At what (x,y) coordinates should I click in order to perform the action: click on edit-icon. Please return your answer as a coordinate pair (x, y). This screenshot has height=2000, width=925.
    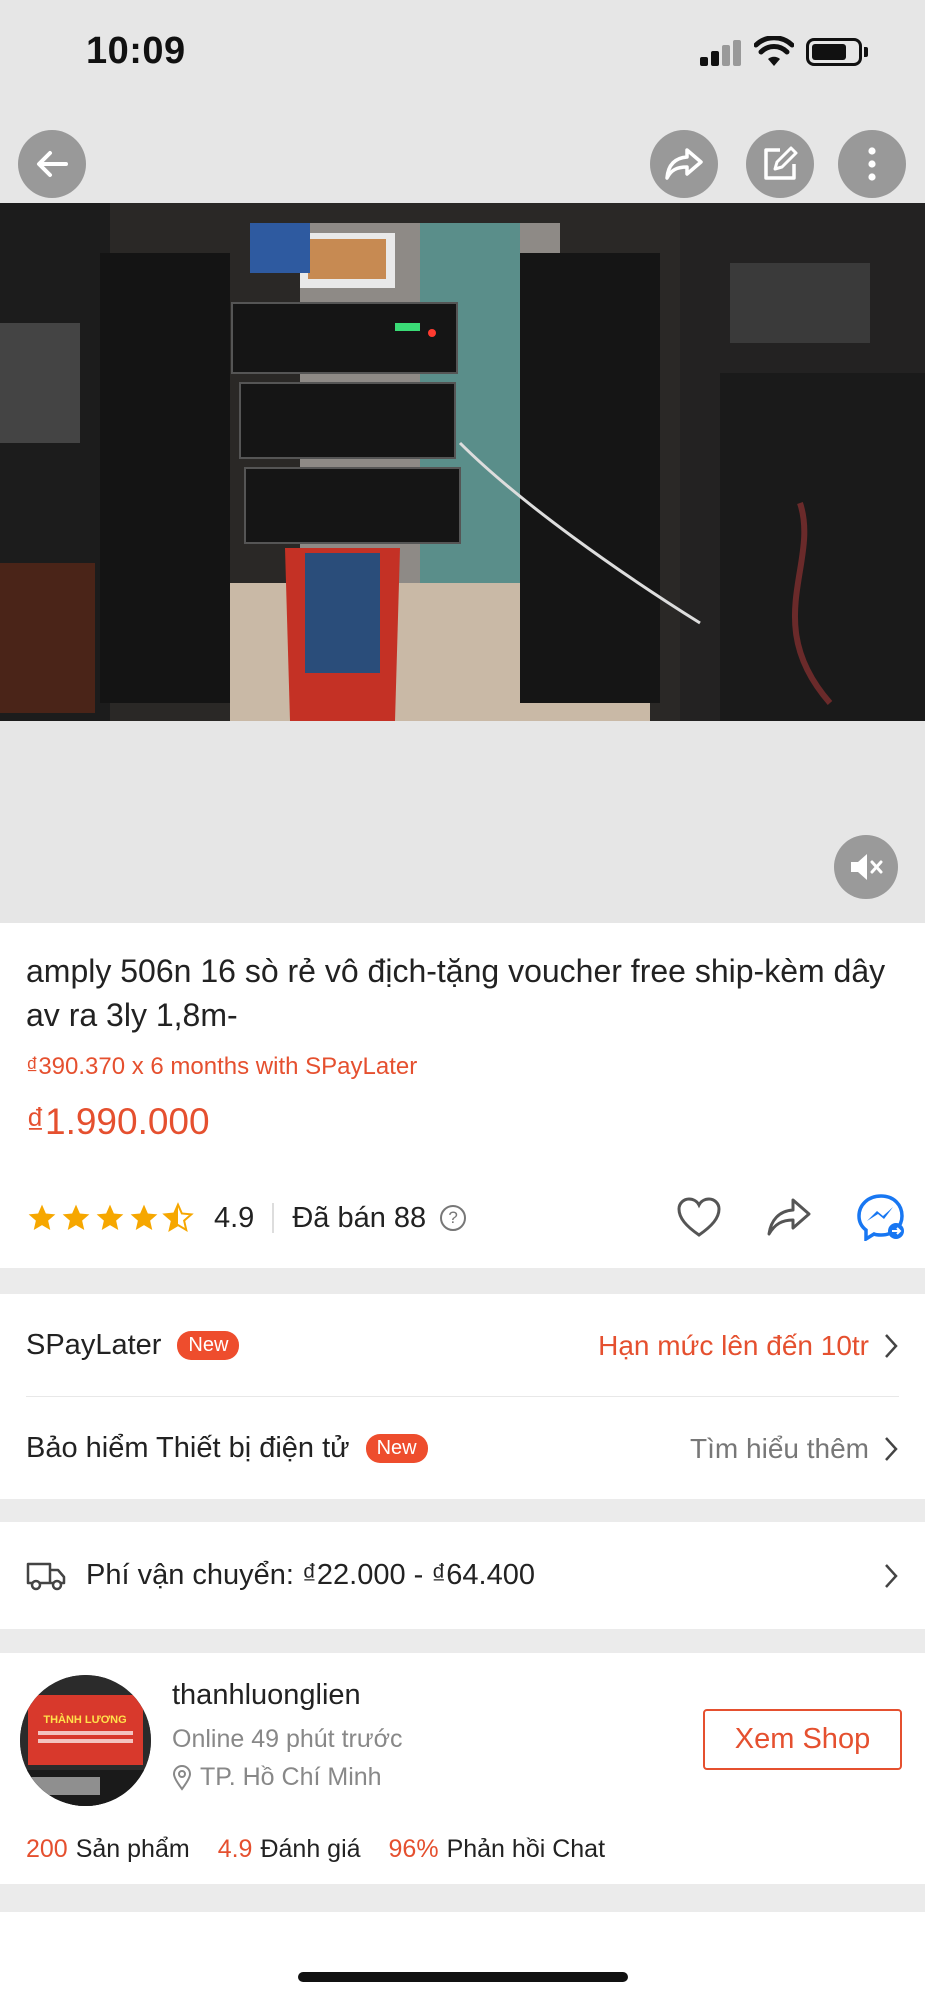
    Looking at the image, I should click on (781, 163).